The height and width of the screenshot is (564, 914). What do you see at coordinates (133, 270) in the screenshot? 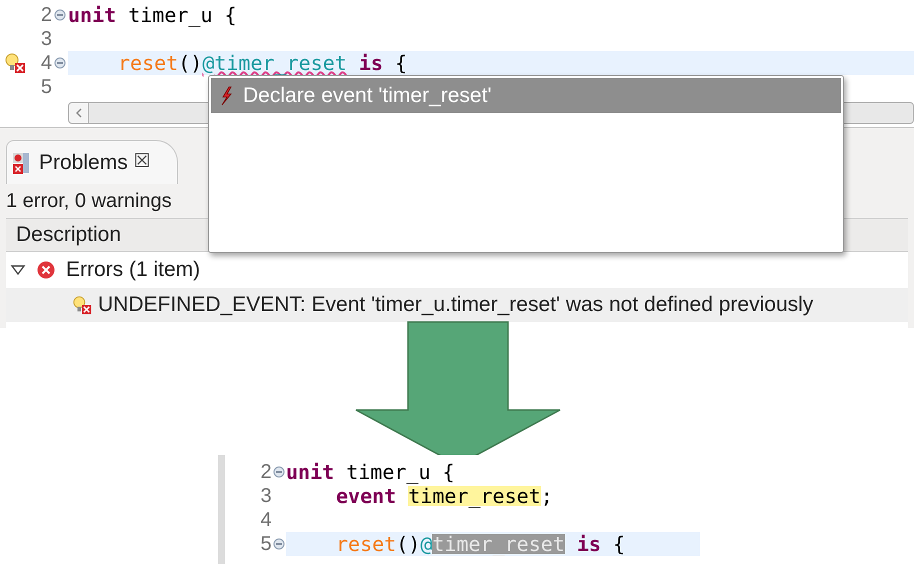
I see `tree-group-label: Errors (1 item)` at bounding box center [133, 270].